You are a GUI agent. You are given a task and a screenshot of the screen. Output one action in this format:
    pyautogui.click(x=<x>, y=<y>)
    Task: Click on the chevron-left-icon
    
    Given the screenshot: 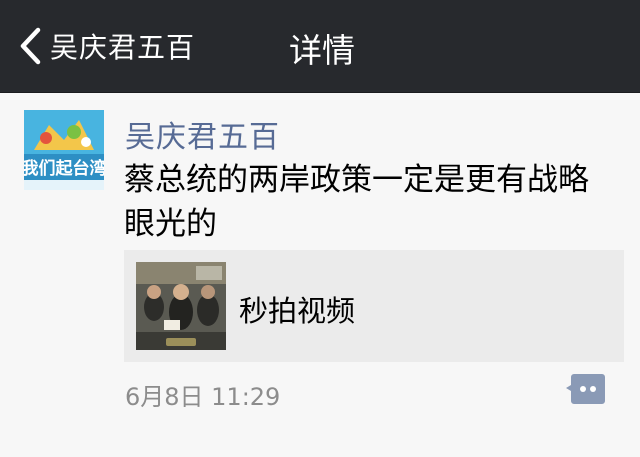 What is the action you would take?
    pyautogui.click(x=30, y=46)
    